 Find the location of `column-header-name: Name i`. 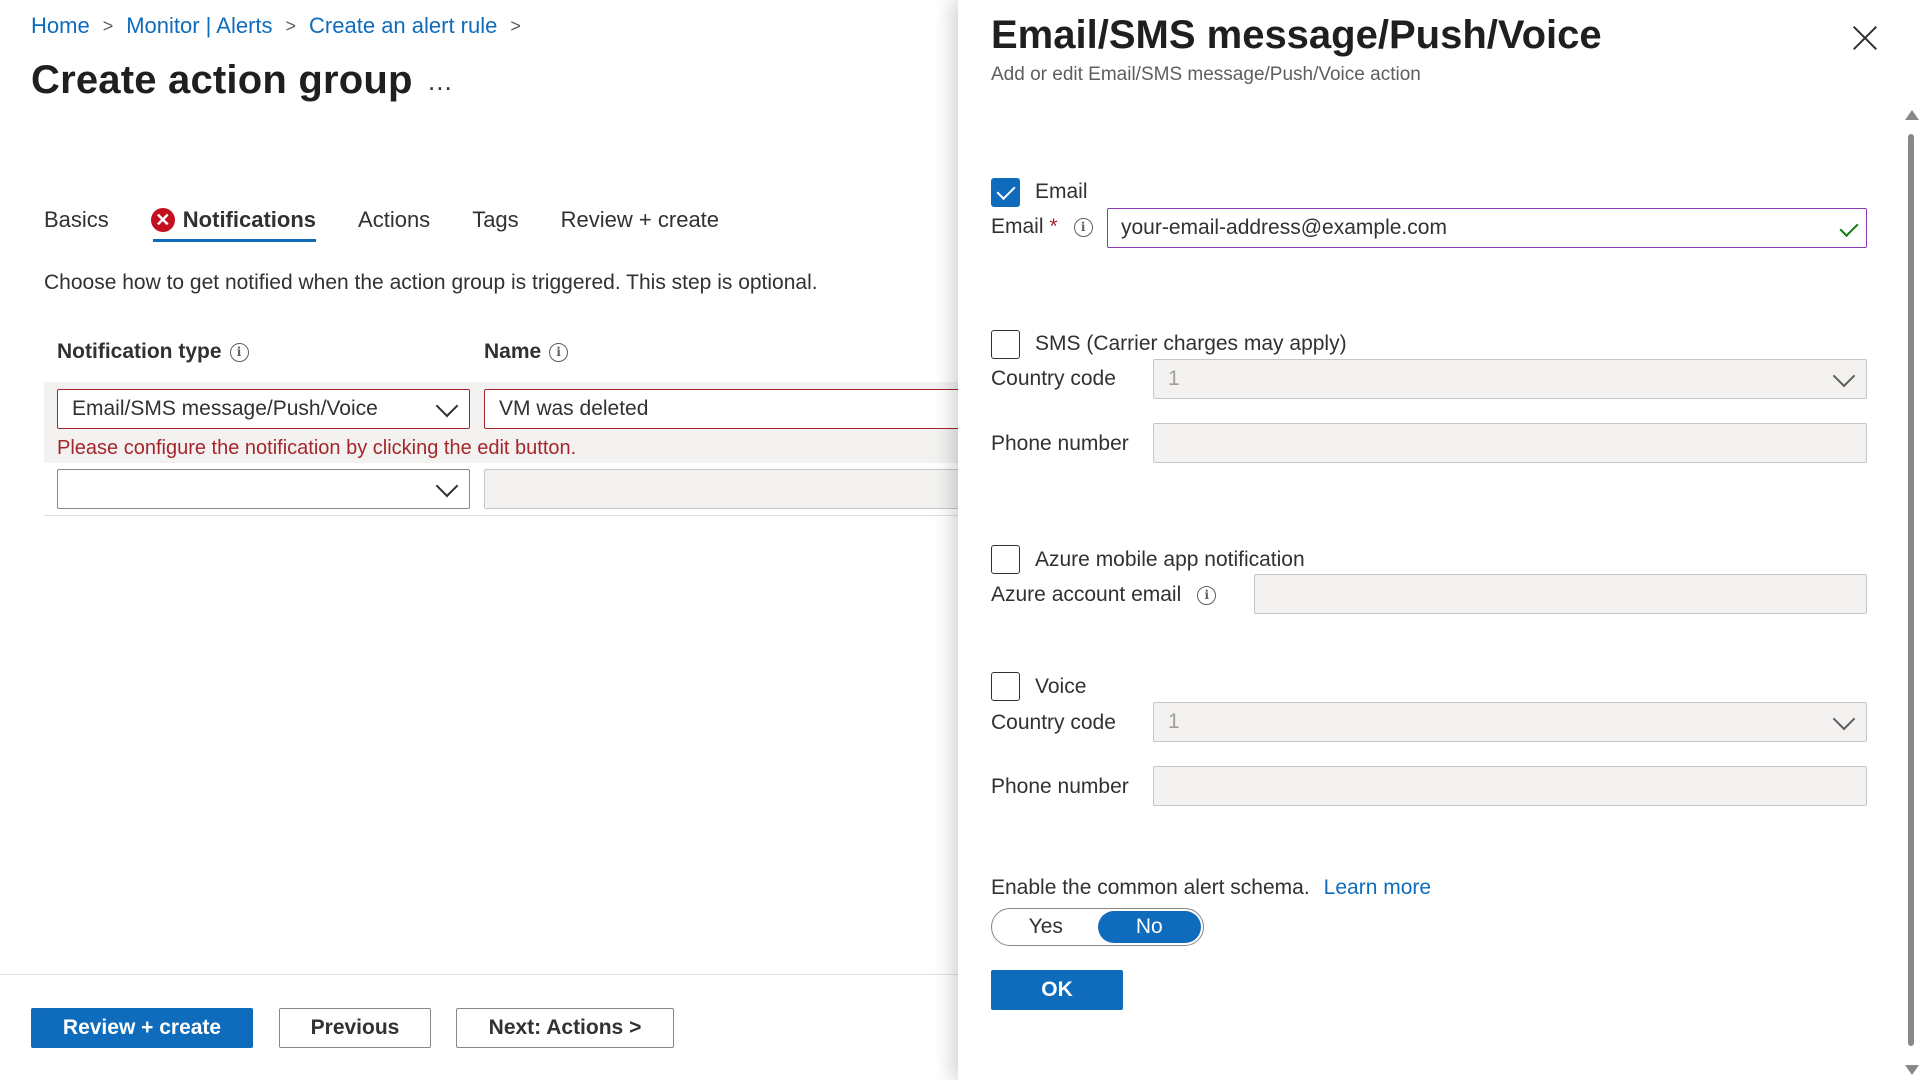

column-header-name: Name i is located at coordinates (526, 352).